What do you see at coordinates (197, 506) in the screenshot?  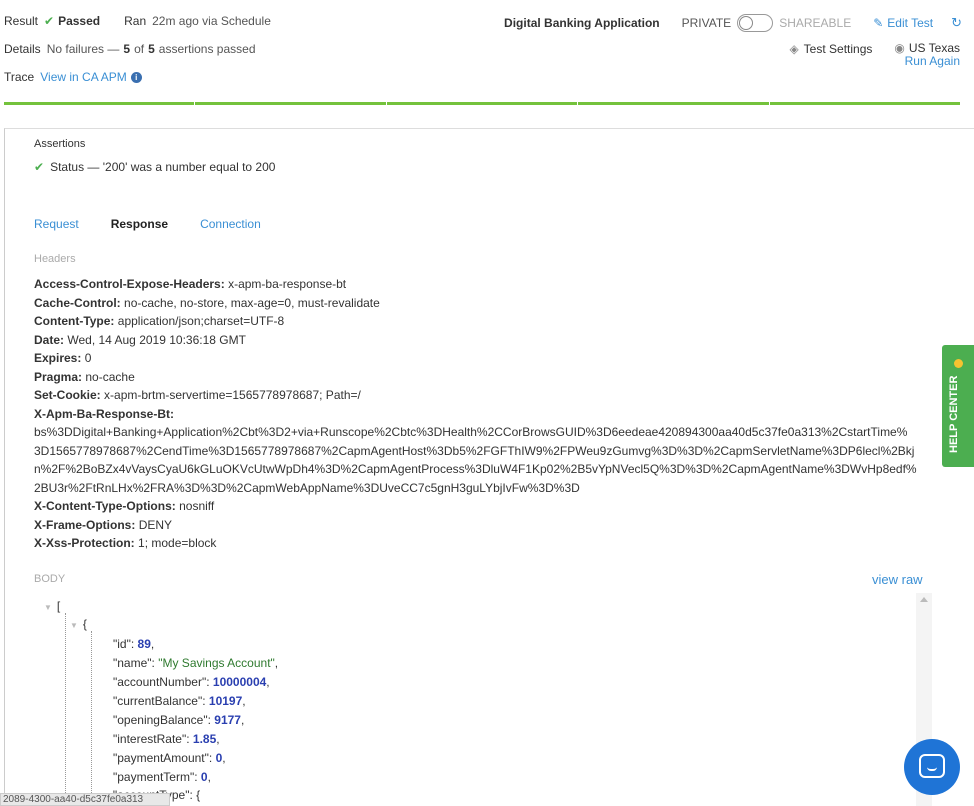 I see `header-value: nosniff` at bounding box center [197, 506].